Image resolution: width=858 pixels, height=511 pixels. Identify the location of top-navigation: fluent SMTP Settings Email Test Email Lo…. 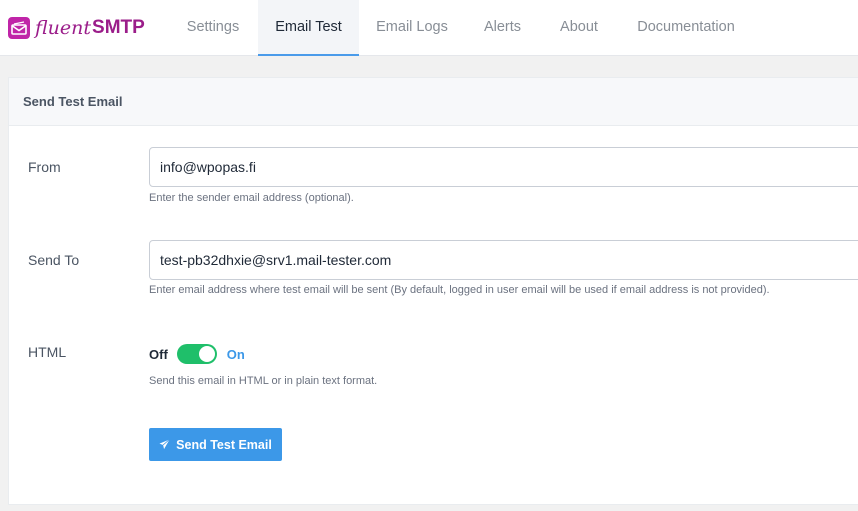
(429, 28).